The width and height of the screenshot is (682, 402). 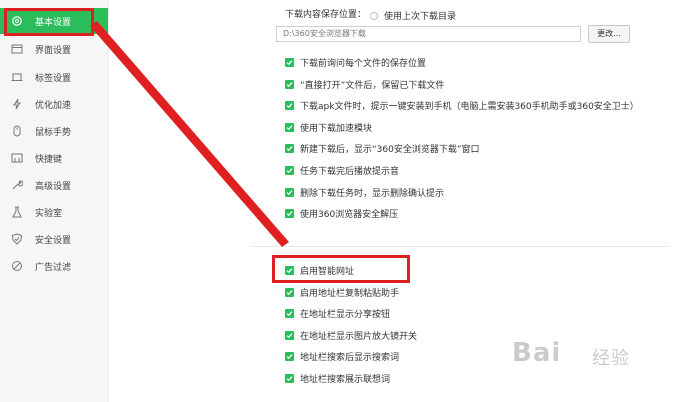 What do you see at coordinates (363, 64) in the screenshot?
I see `option-label: 下载前询问每个文件的保存位置` at bounding box center [363, 64].